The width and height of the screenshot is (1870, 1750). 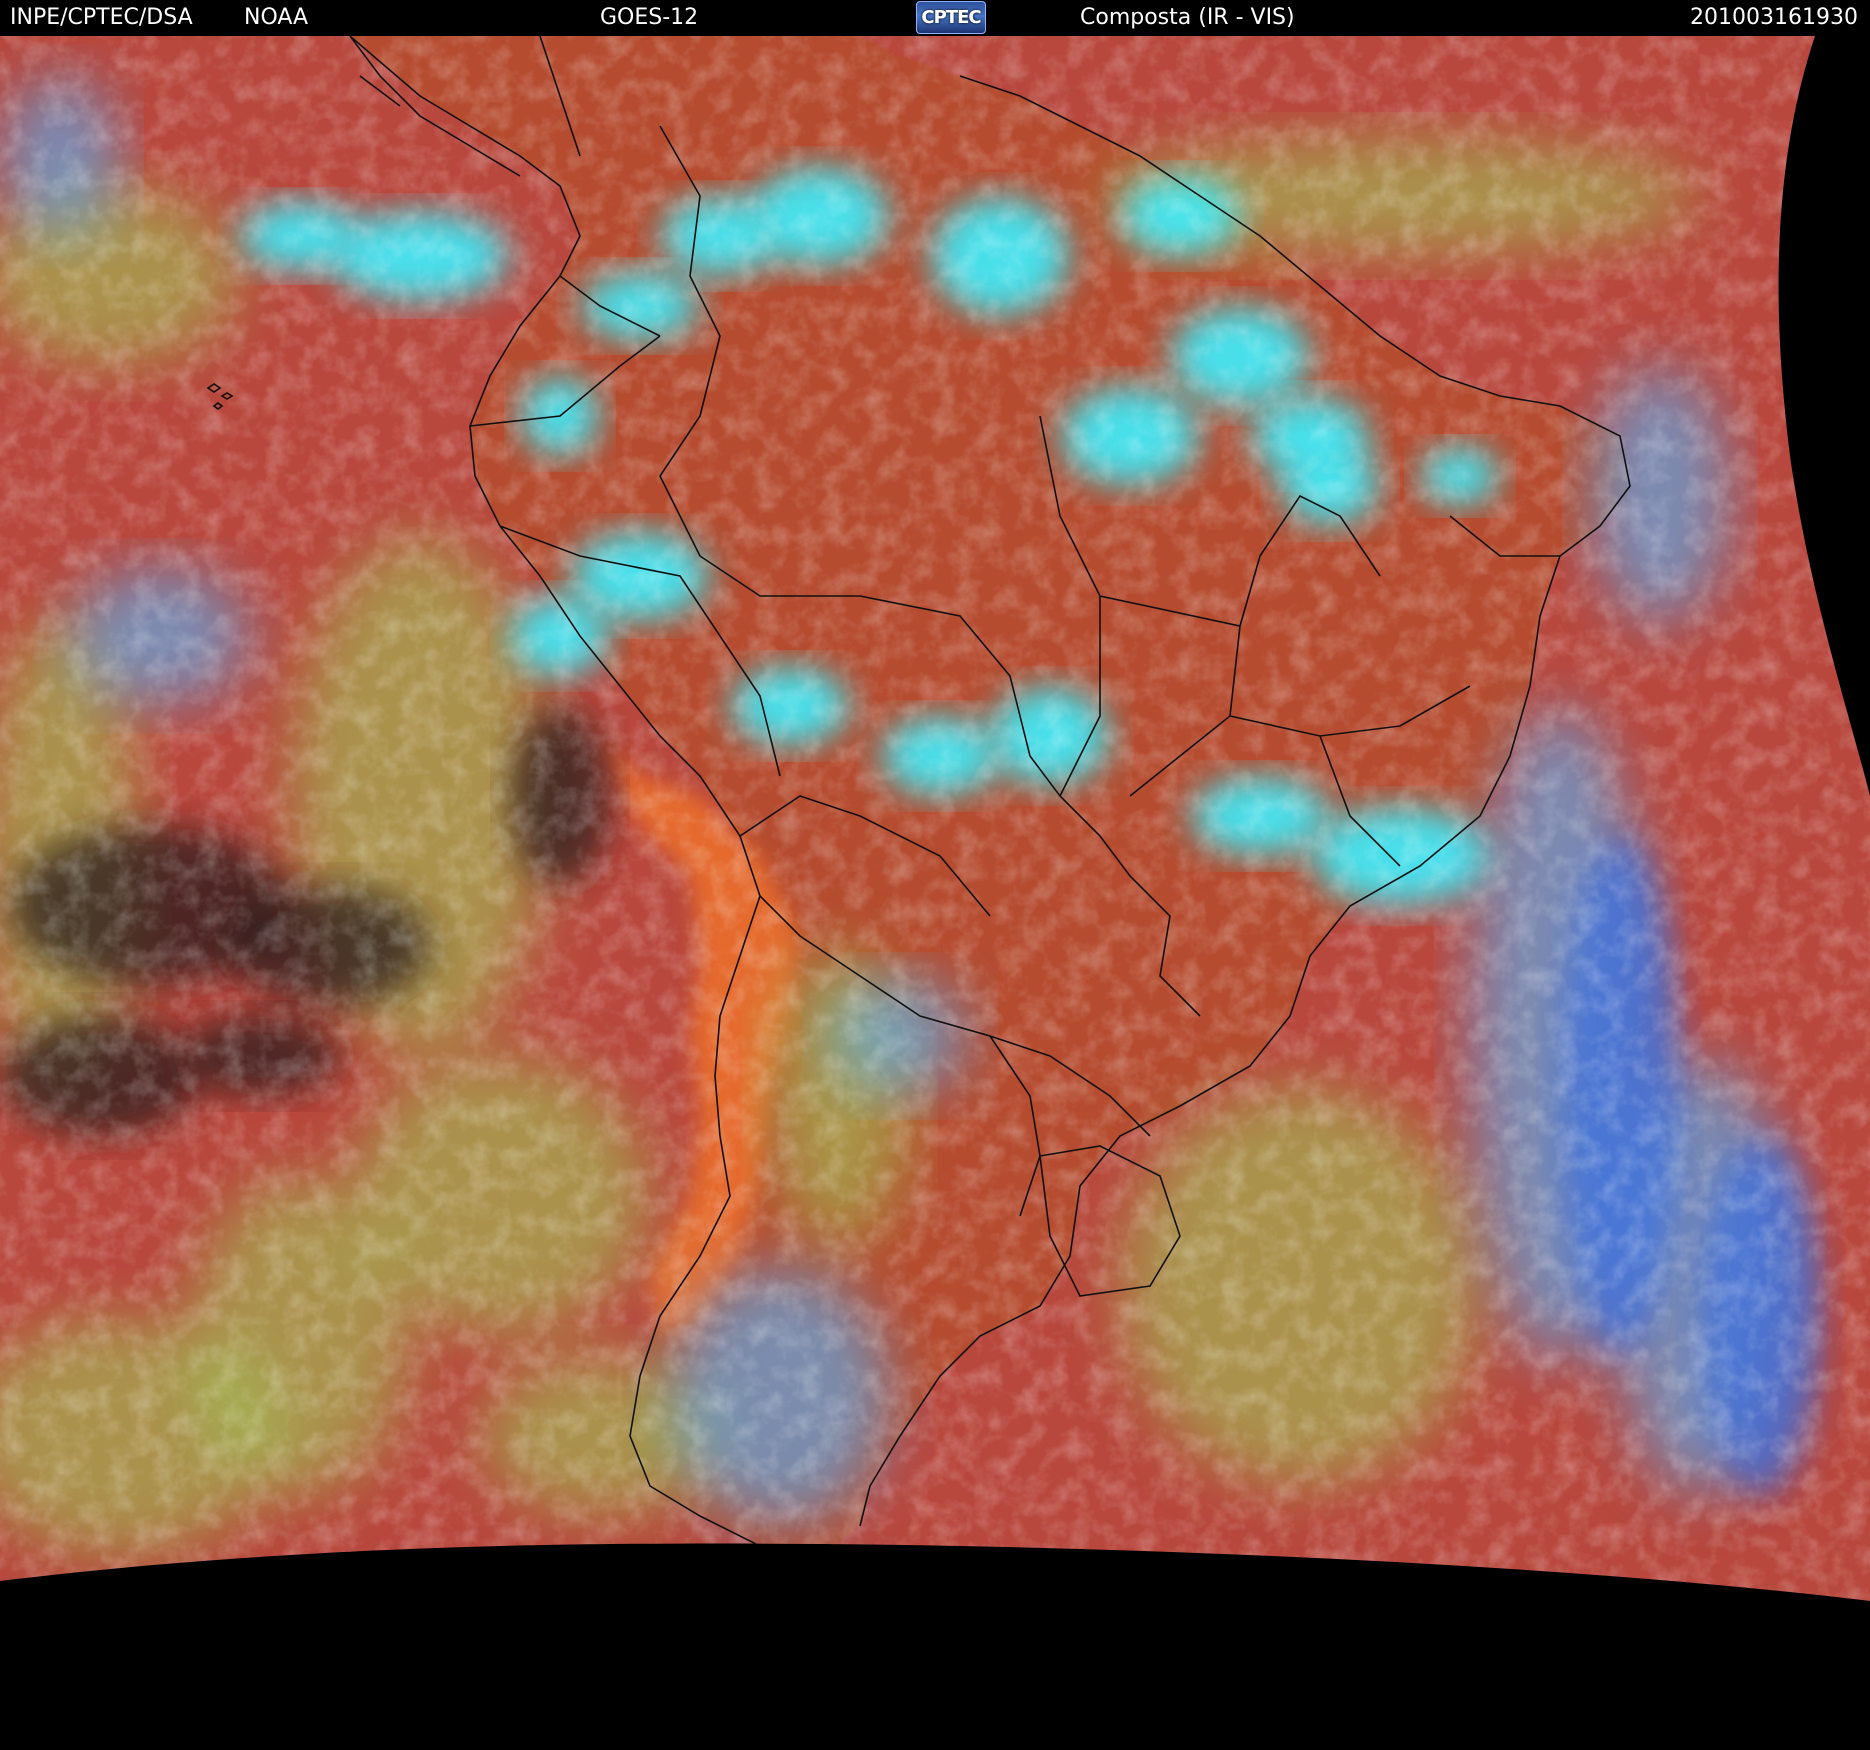 What do you see at coordinates (649, 17) in the screenshot?
I see `satellite-label: GOES-12` at bounding box center [649, 17].